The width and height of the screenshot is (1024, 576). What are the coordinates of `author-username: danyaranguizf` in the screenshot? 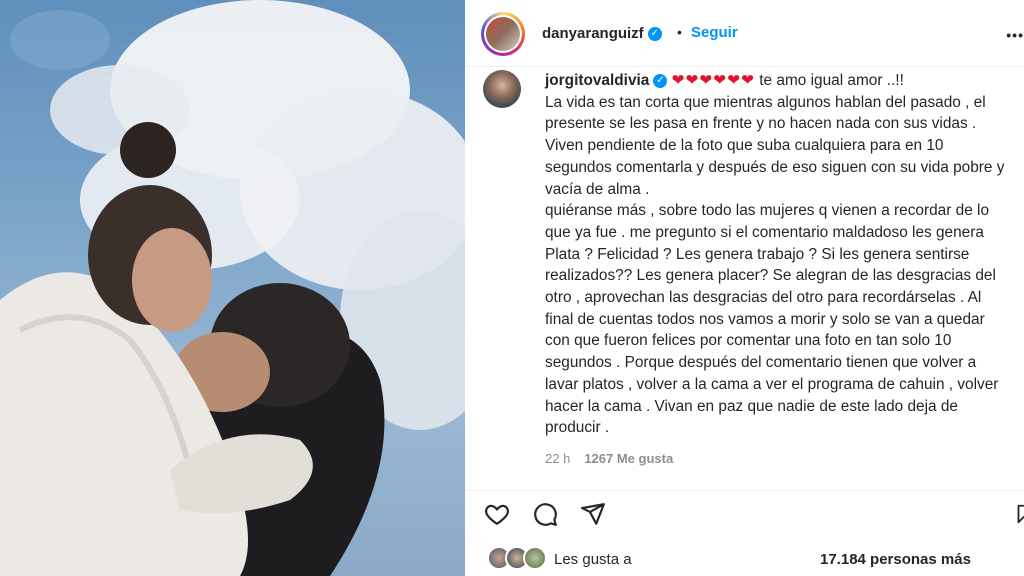 It's located at (593, 33).